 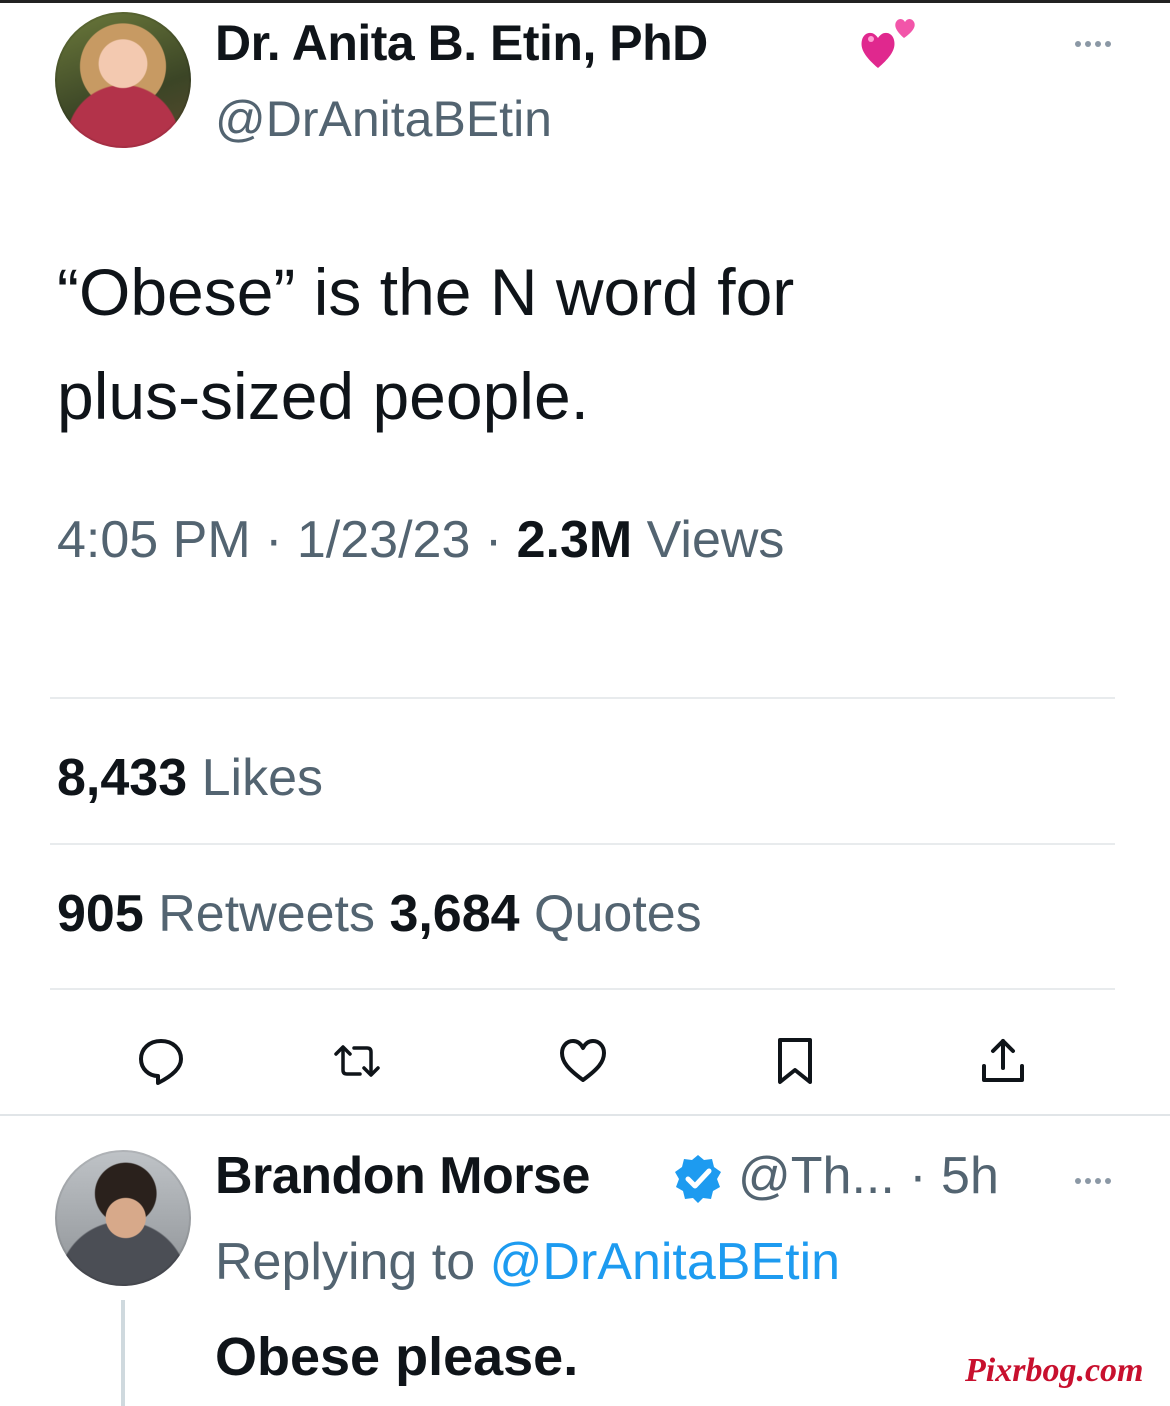 What do you see at coordinates (266, 914) in the screenshot?
I see `retweets-label: Retweets` at bounding box center [266, 914].